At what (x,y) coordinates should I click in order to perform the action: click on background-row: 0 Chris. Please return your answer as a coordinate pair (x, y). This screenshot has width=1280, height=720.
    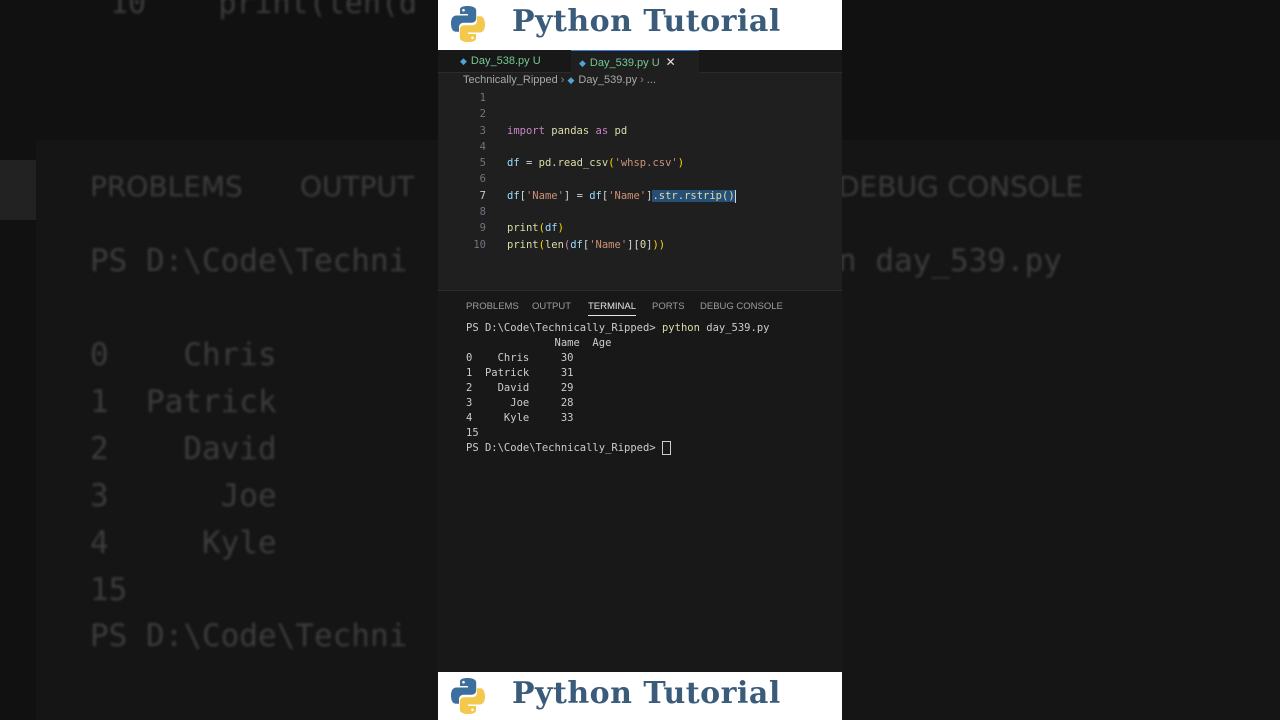
    Looking at the image, I should click on (183, 355).